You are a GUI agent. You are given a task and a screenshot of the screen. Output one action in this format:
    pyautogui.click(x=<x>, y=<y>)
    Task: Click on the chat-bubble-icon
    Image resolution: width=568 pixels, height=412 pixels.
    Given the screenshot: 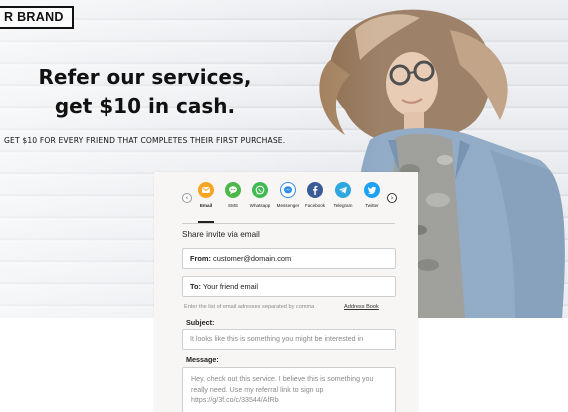 What is the action you would take?
    pyautogui.click(x=233, y=190)
    